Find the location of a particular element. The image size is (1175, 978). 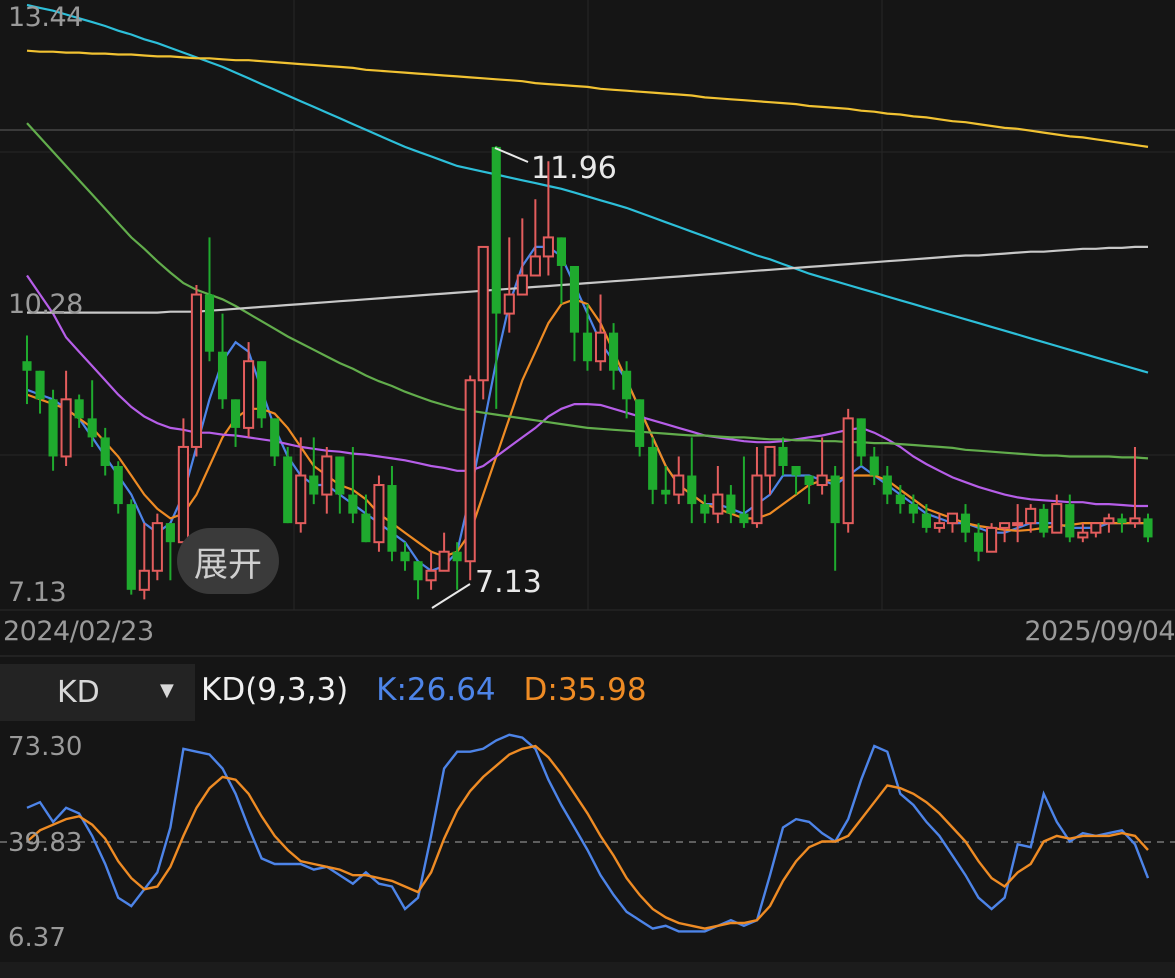

kd-k-value: K:26.64 is located at coordinates (436, 690).